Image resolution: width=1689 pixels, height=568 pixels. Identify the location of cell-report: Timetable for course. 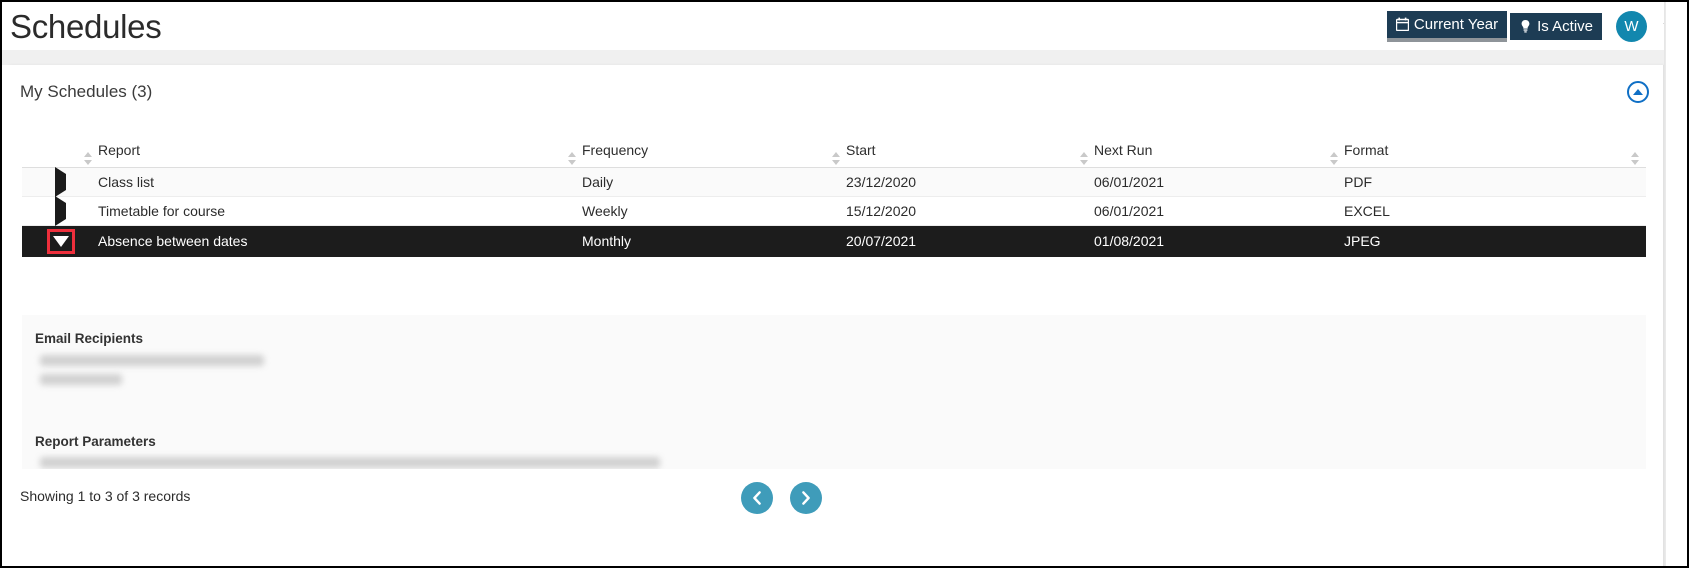
(340, 211).